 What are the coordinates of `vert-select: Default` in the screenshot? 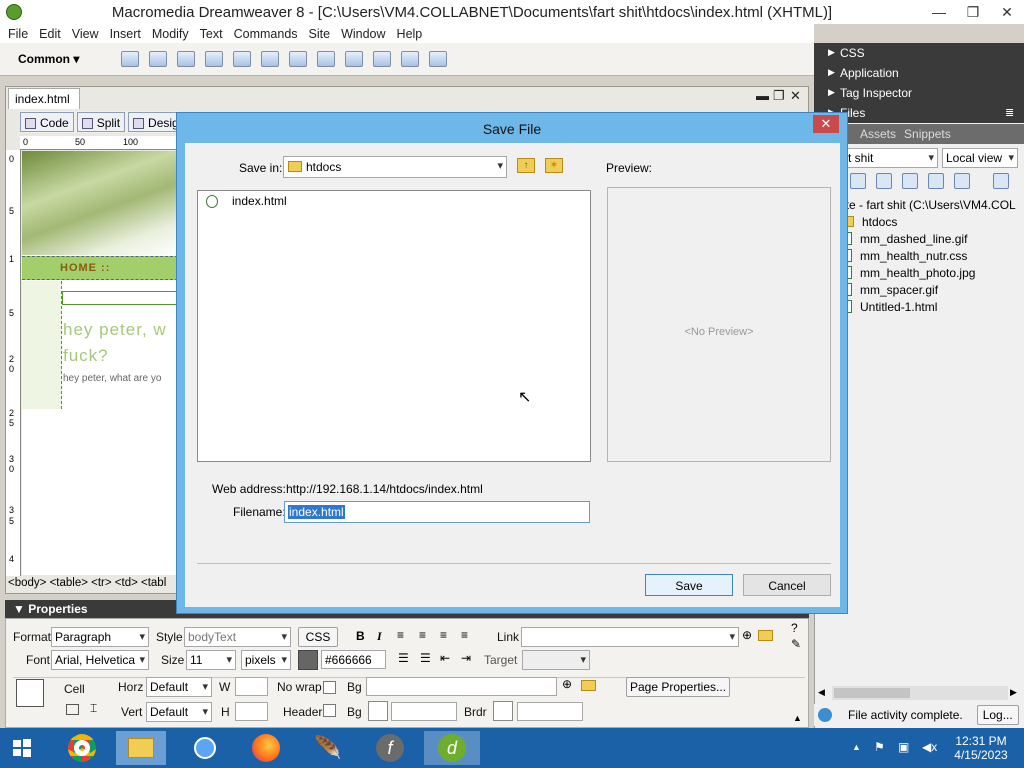 It's located at (179, 712).